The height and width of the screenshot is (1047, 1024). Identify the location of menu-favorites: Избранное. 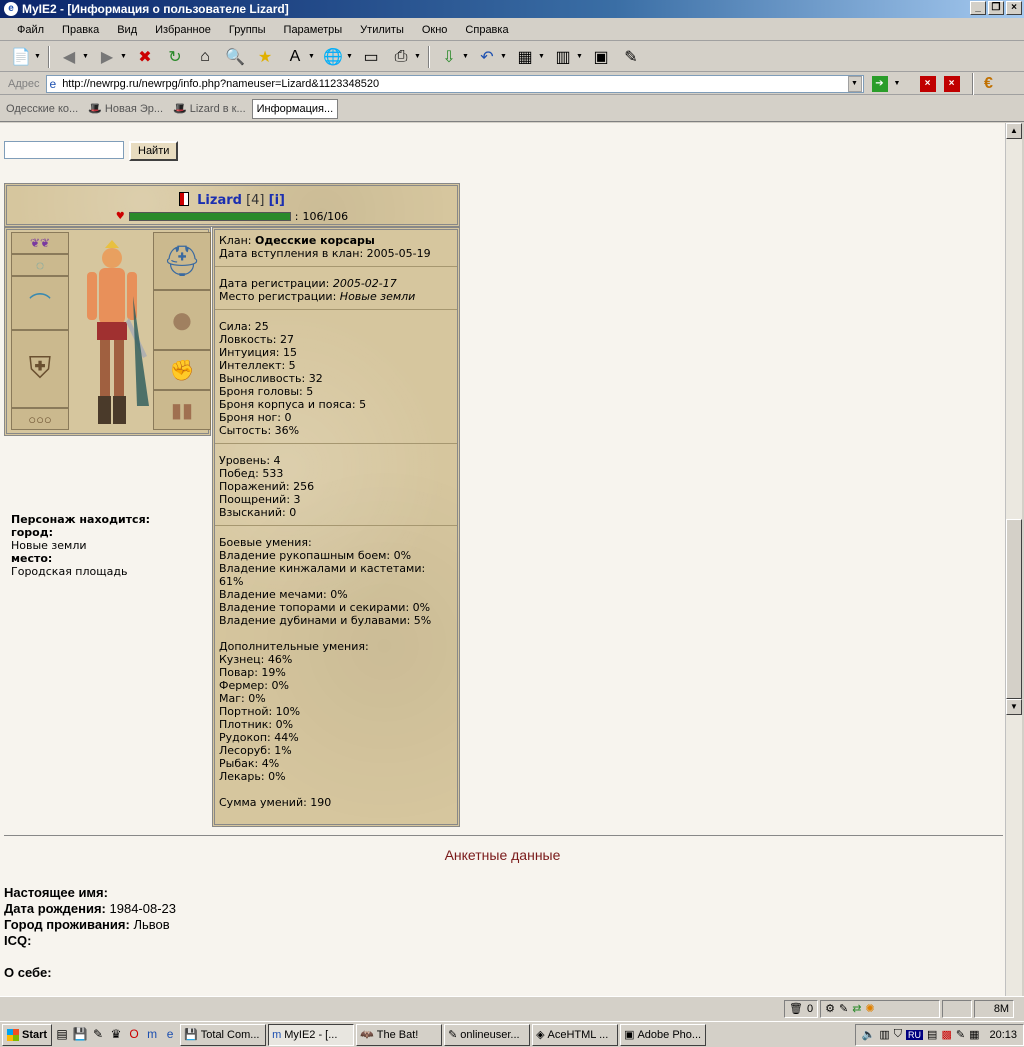
(183, 30).